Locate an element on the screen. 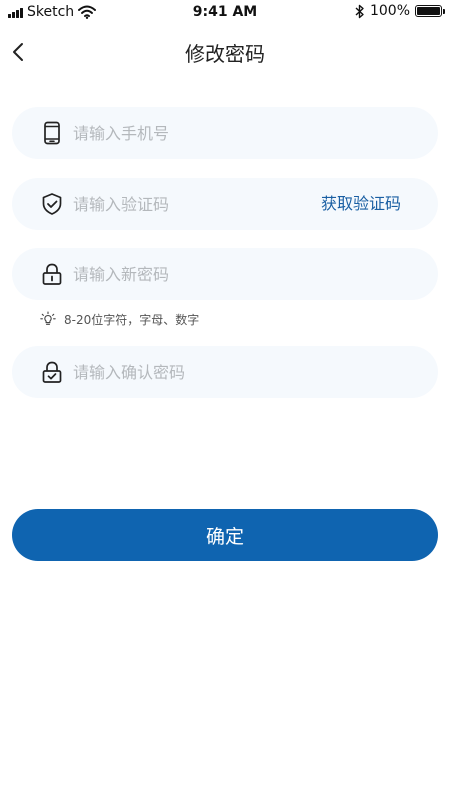 The height and width of the screenshot is (800, 450). status-right: 100% is located at coordinates (400, 11).